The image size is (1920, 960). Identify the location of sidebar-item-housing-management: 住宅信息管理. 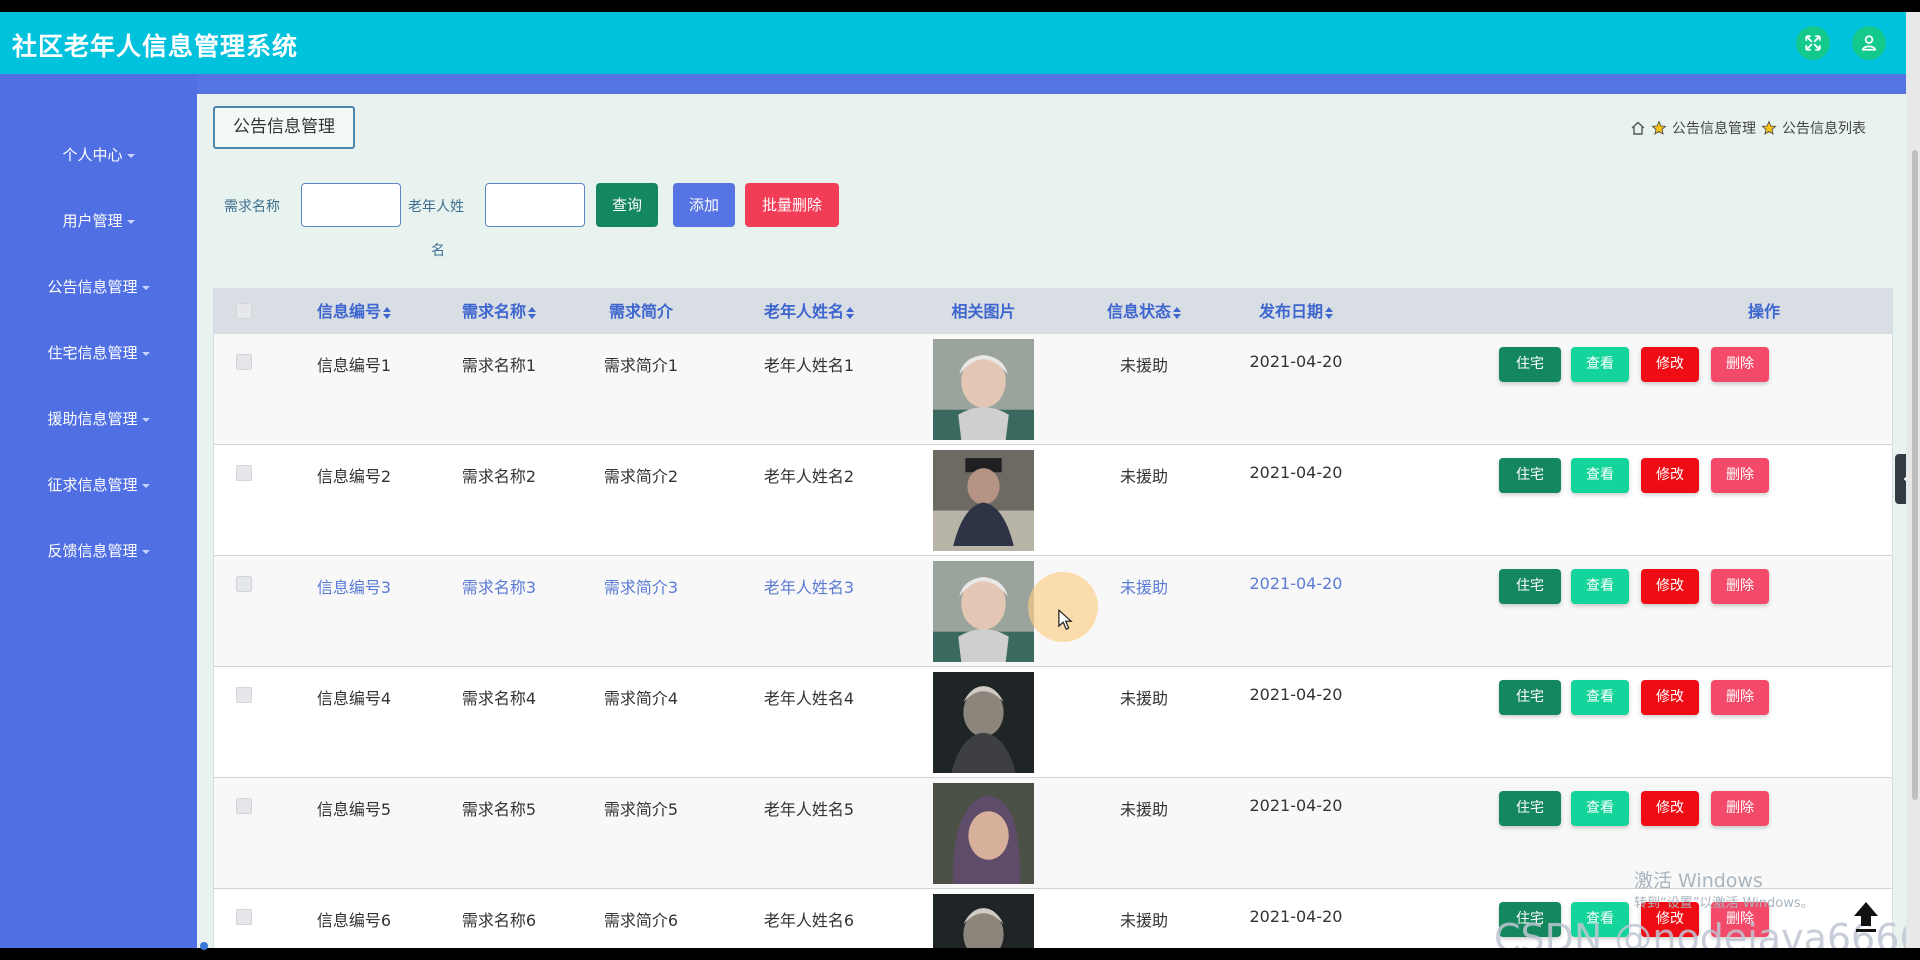
(98, 353).